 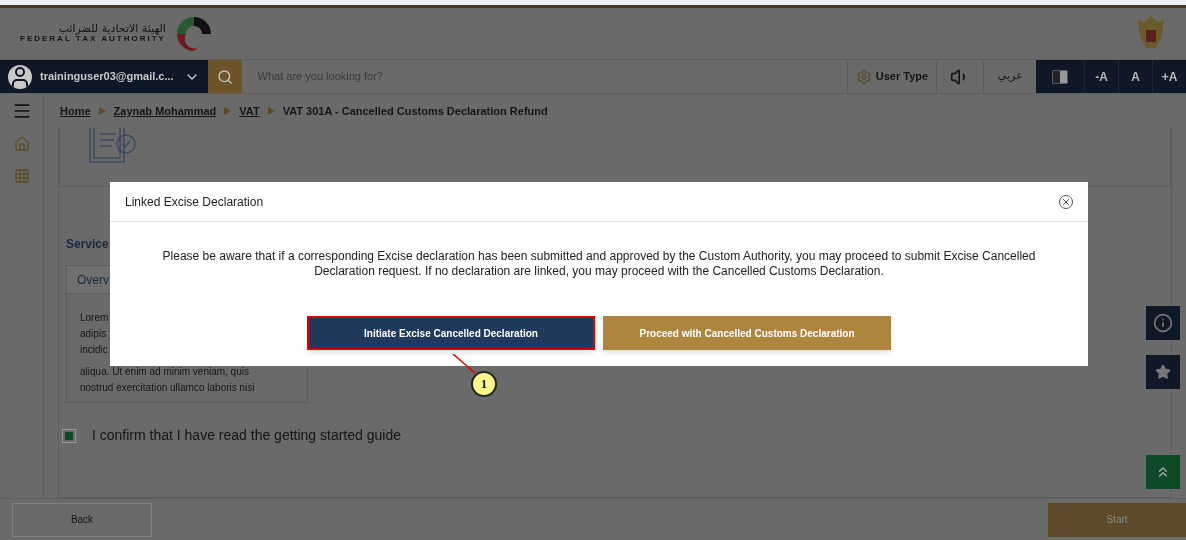 I want to click on start-button: Start, so click(x=1117, y=519).